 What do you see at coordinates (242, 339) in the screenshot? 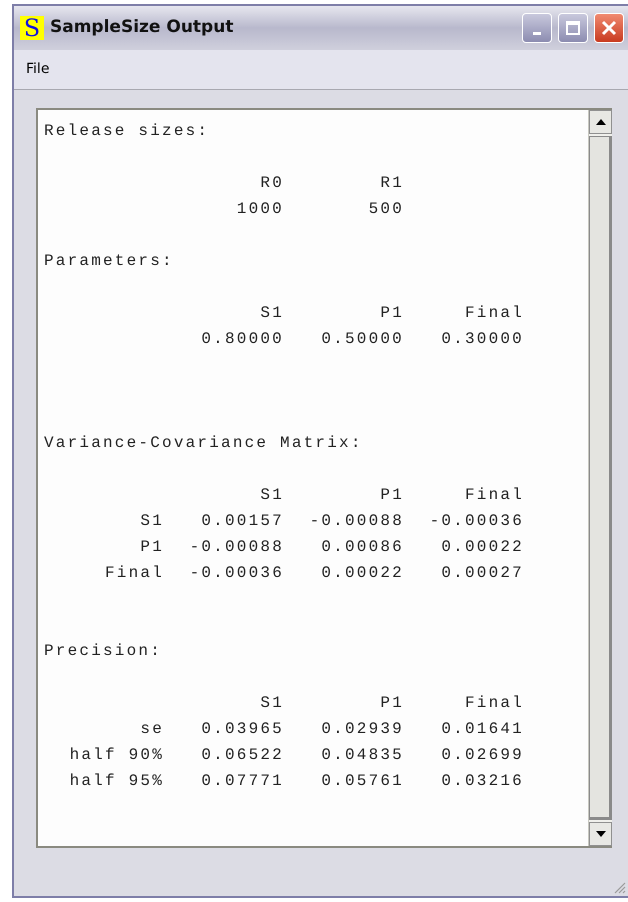
I see `output-value: 0.80000` at bounding box center [242, 339].